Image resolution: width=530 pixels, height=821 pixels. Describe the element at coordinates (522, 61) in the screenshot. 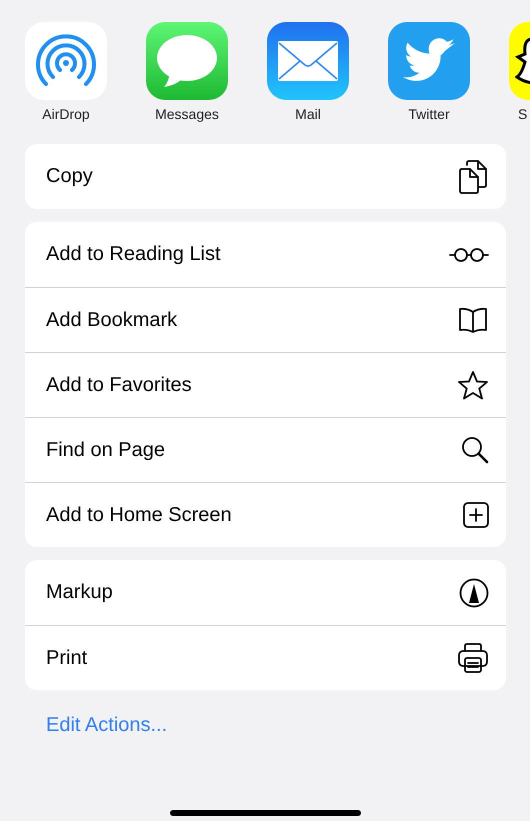

I see `ghost-icon` at that location.